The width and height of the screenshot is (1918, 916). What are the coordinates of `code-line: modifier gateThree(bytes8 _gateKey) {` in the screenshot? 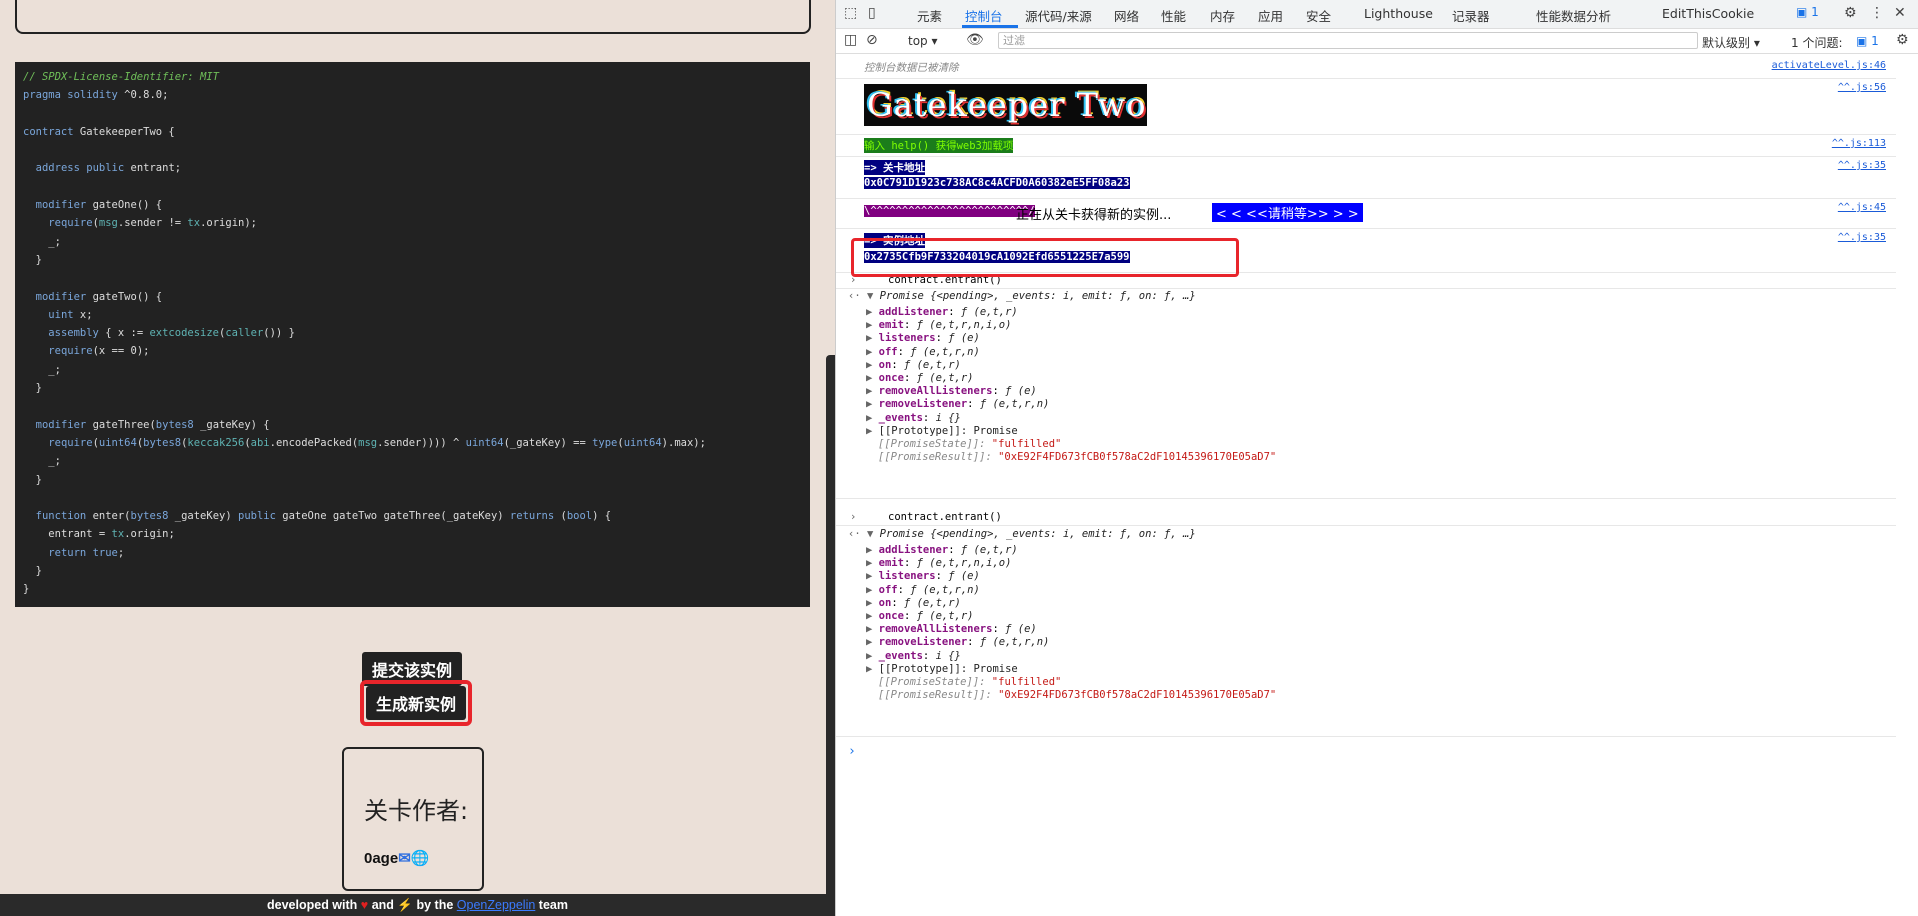 It's located at (152, 424).